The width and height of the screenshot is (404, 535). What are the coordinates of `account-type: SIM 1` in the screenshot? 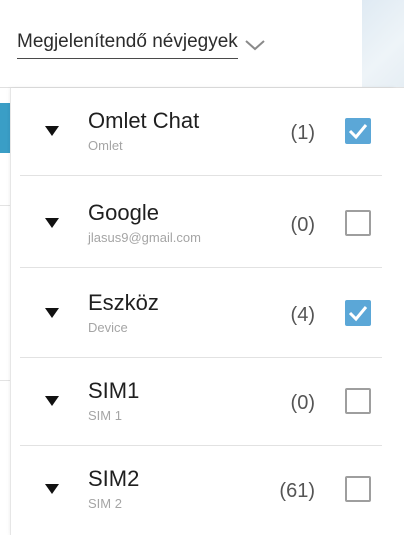 It's located at (105, 415).